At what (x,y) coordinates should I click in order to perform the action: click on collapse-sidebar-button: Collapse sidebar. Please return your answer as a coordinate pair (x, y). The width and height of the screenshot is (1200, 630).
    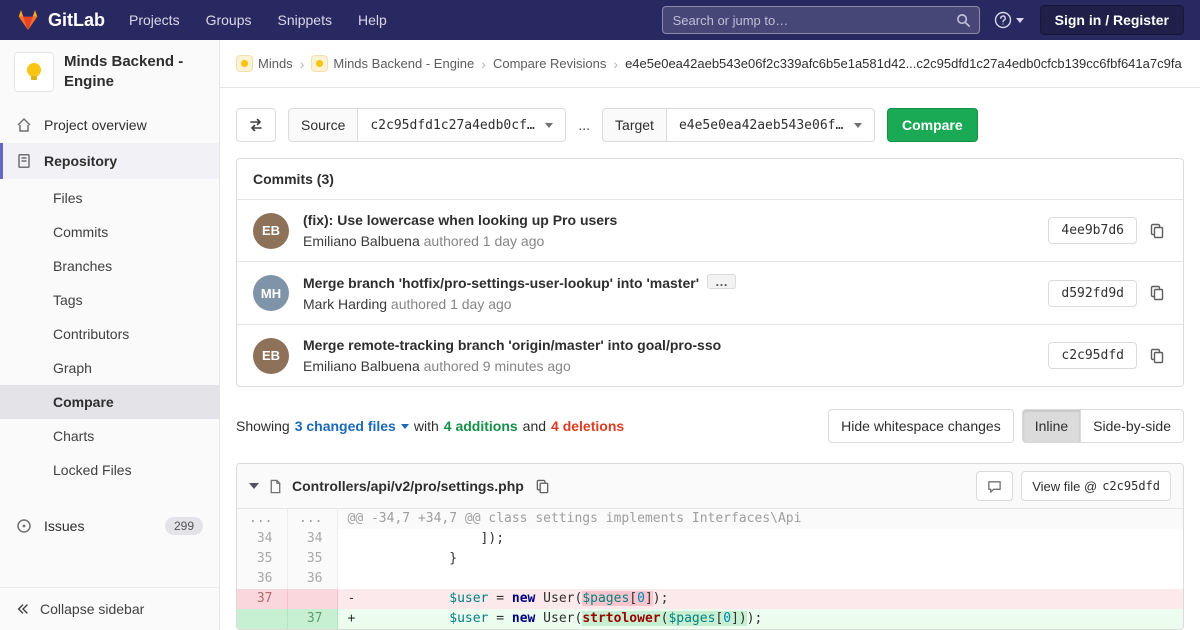
    Looking at the image, I should click on (109, 608).